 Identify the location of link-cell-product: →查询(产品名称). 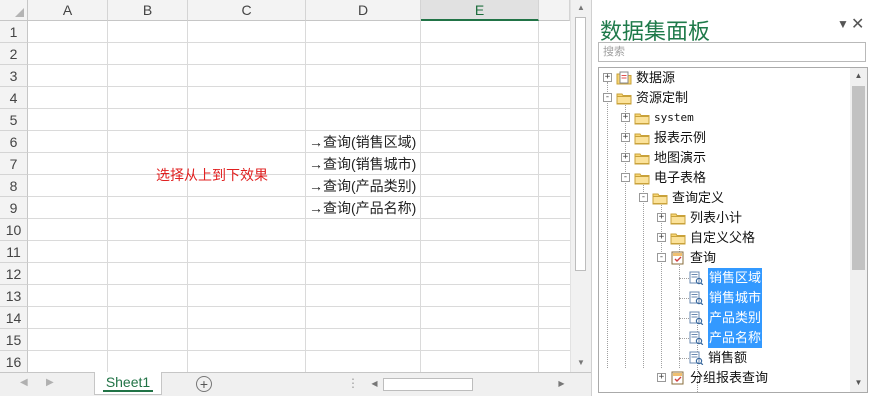
(362, 208).